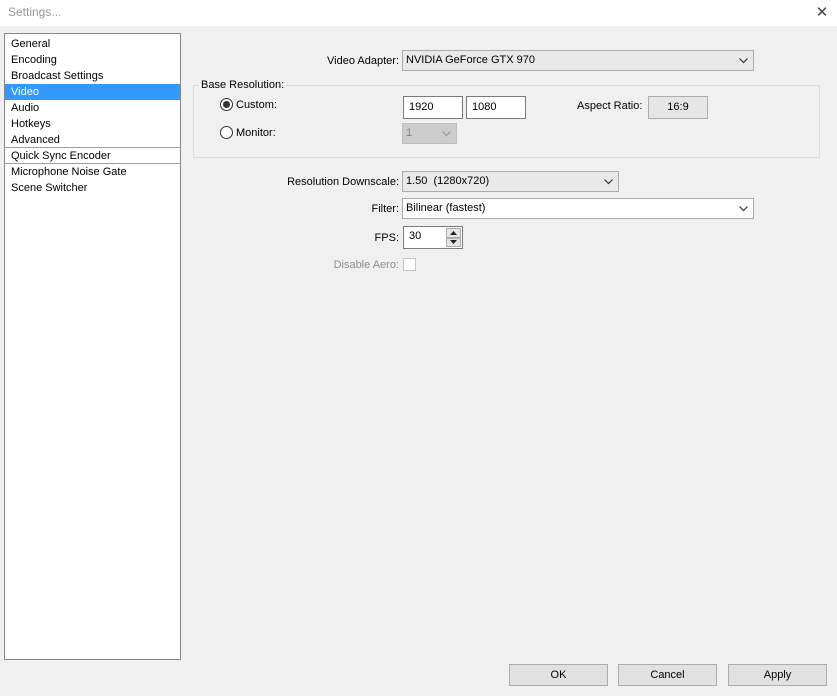 This screenshot has width=837, height=696. I want to click on sidebar-item-broadcast-settings: Broadcast Settings, so click(92, 76).